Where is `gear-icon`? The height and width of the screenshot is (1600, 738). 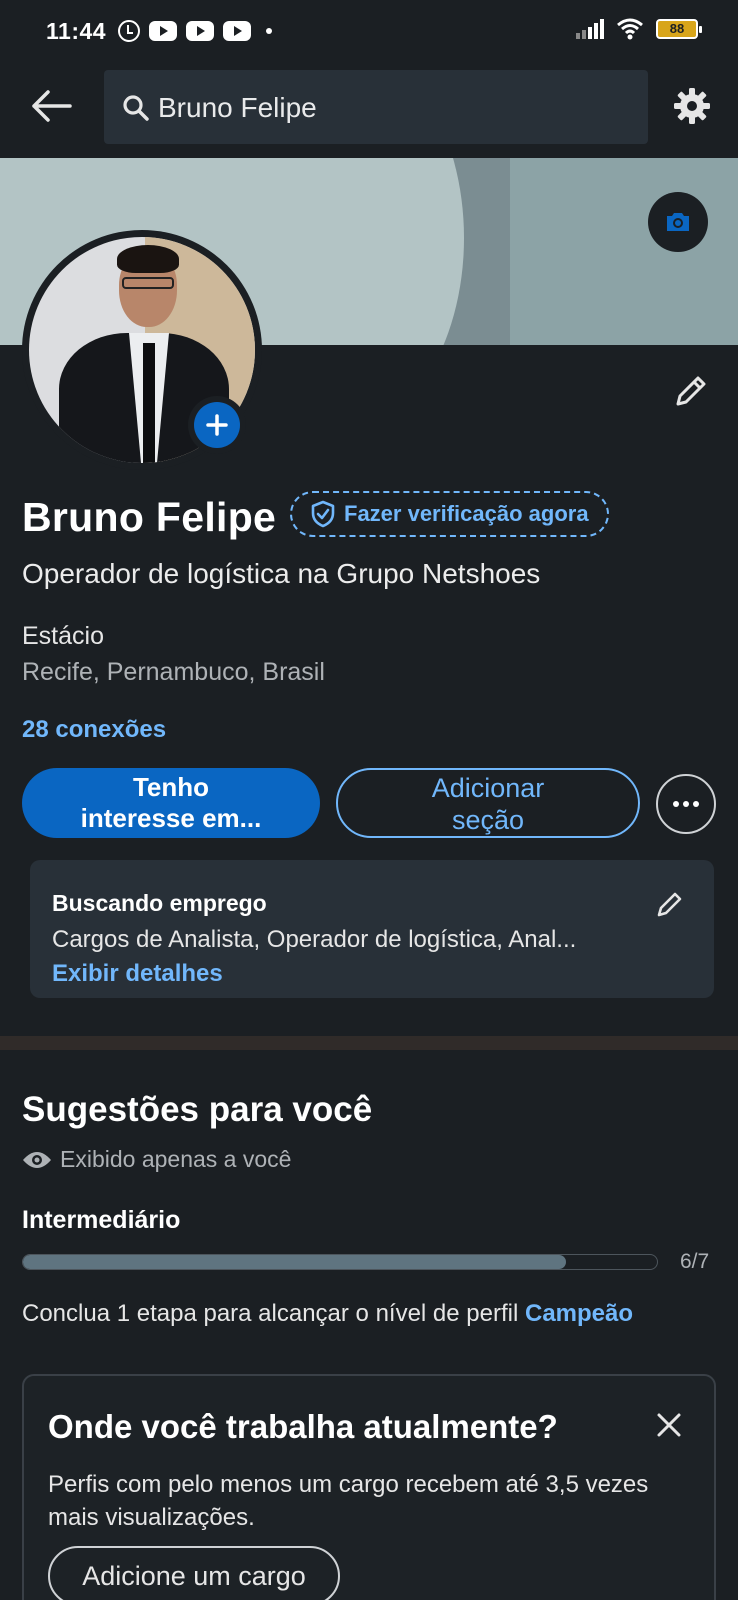
gear-icon is located at coordinates (692, 106).